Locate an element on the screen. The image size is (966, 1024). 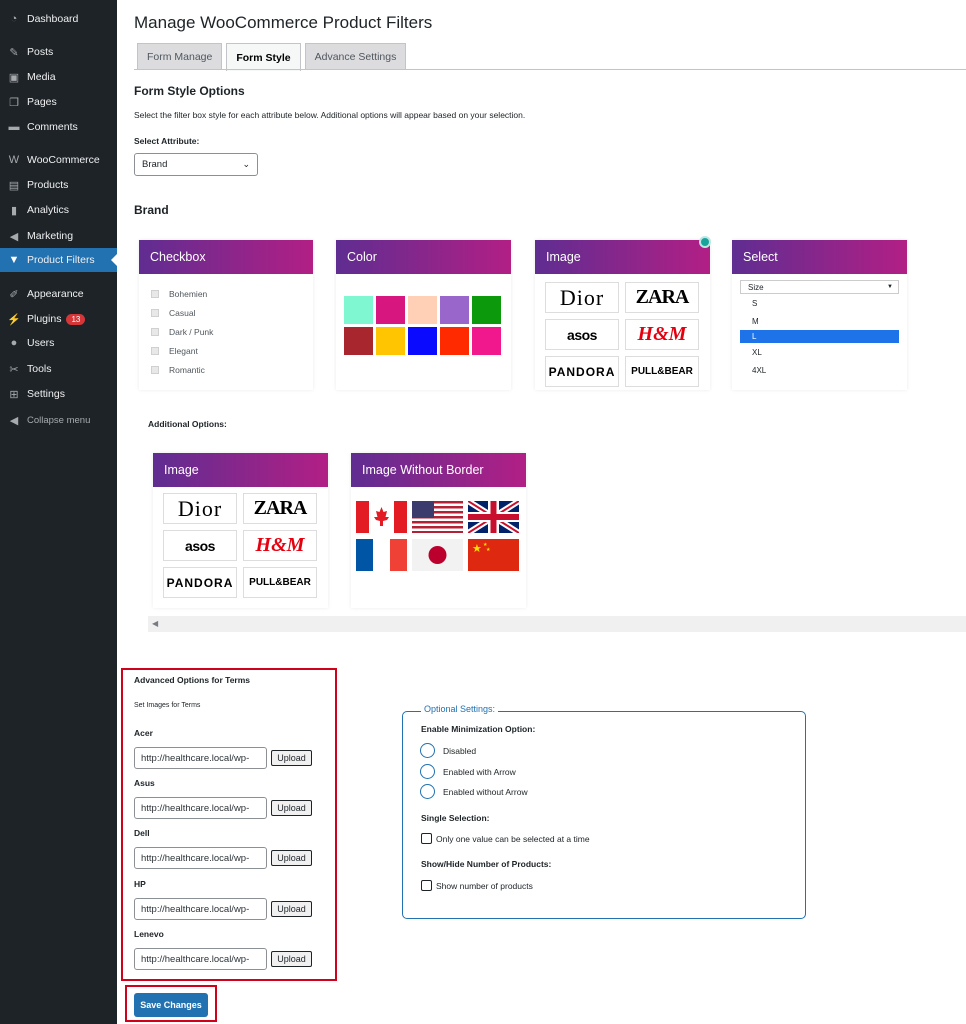
sidebar-item-woocommerce: W WooCommerce is located at coordinates (58, 160).